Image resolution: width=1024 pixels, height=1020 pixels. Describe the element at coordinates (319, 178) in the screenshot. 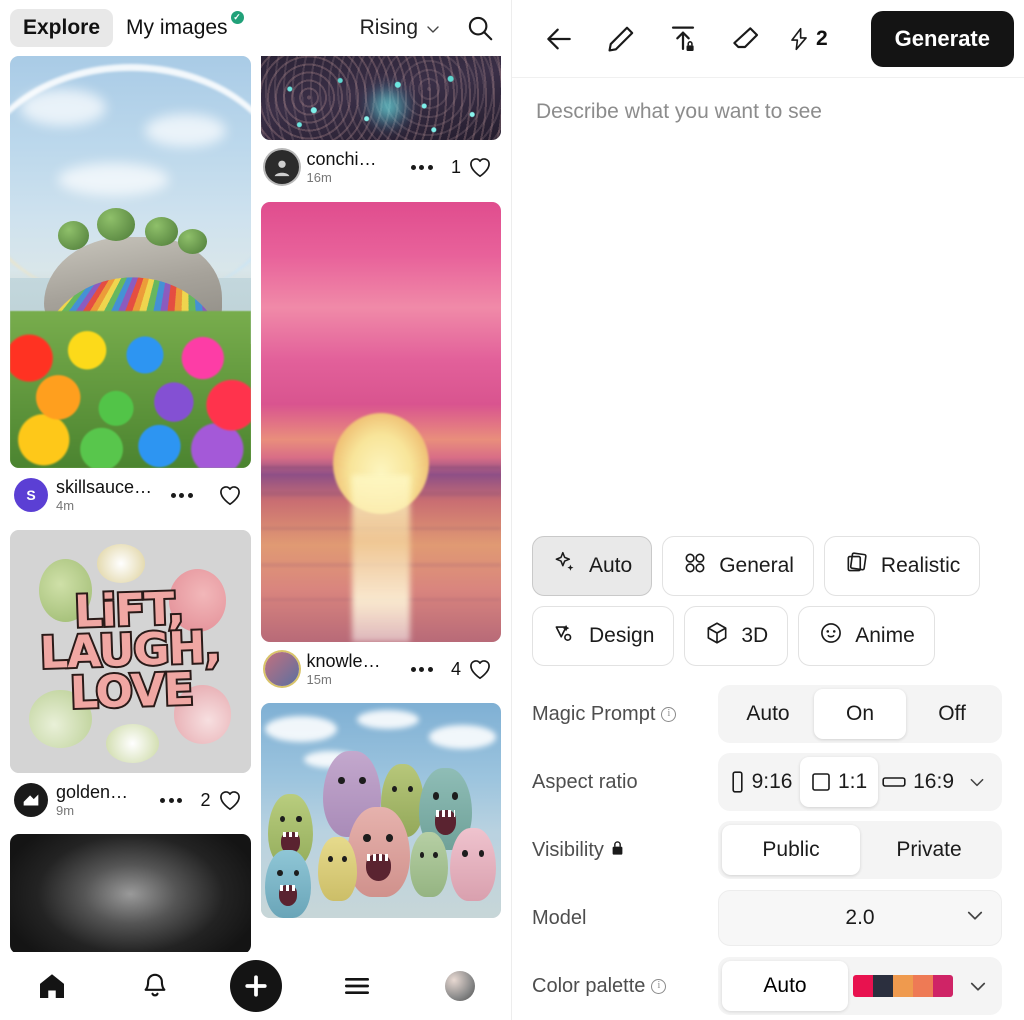

I see `card-timestamp: 16m` at that location.